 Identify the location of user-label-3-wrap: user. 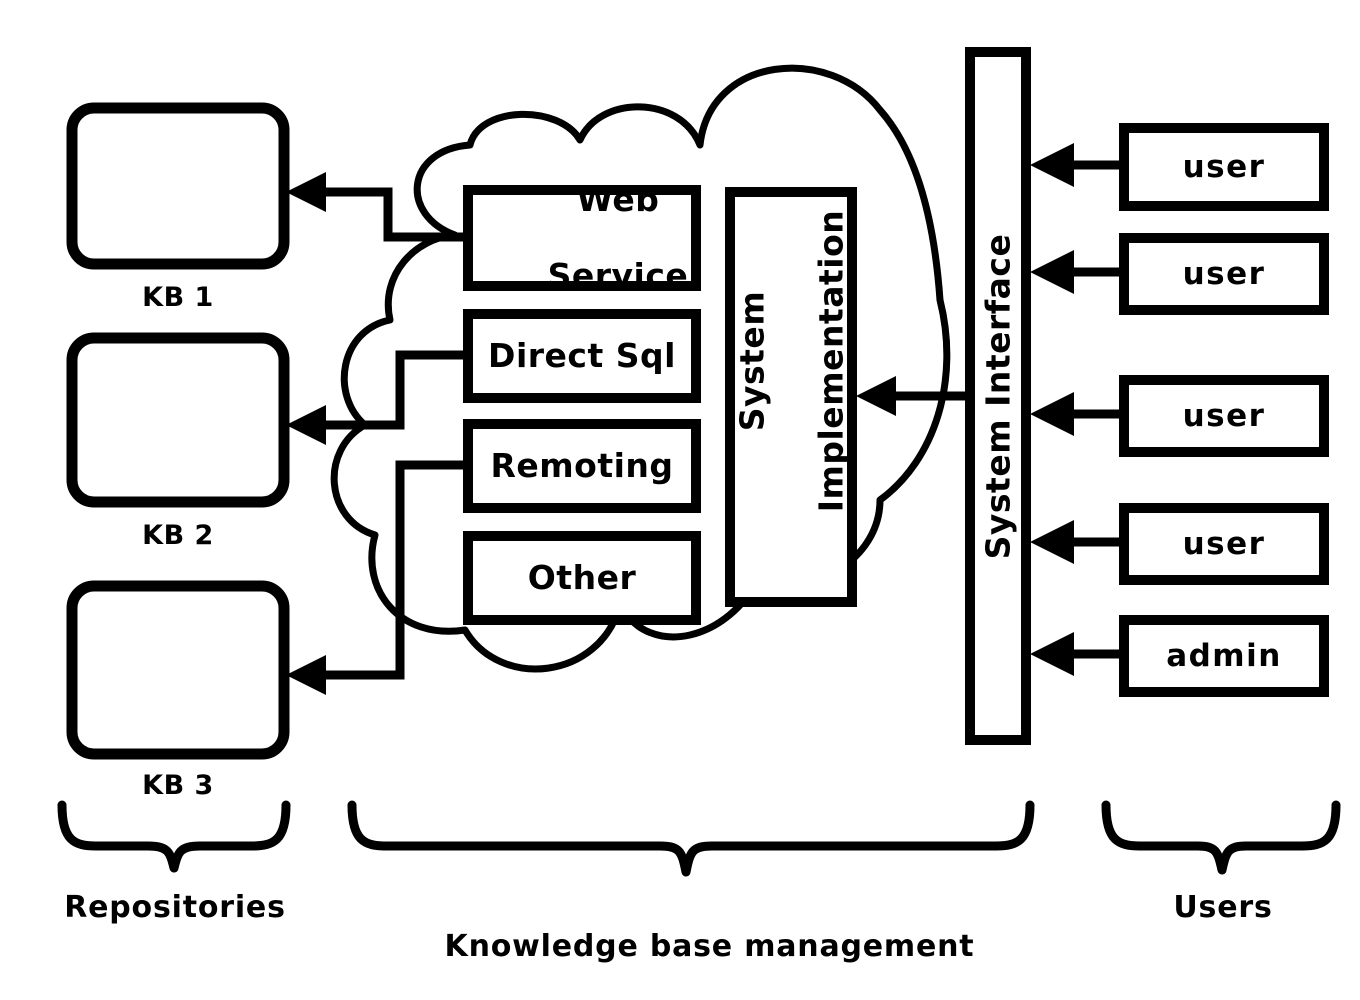
(1224, 544).